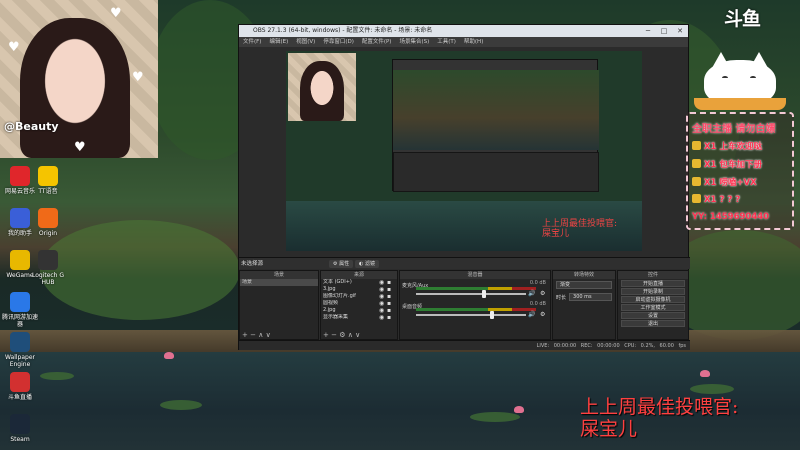 This screenshot has height=450, width=800. What do you see at coordinates (279, 282) in the screenshot?
I see `scene-item: 场景` at bounding box center [279, 282].